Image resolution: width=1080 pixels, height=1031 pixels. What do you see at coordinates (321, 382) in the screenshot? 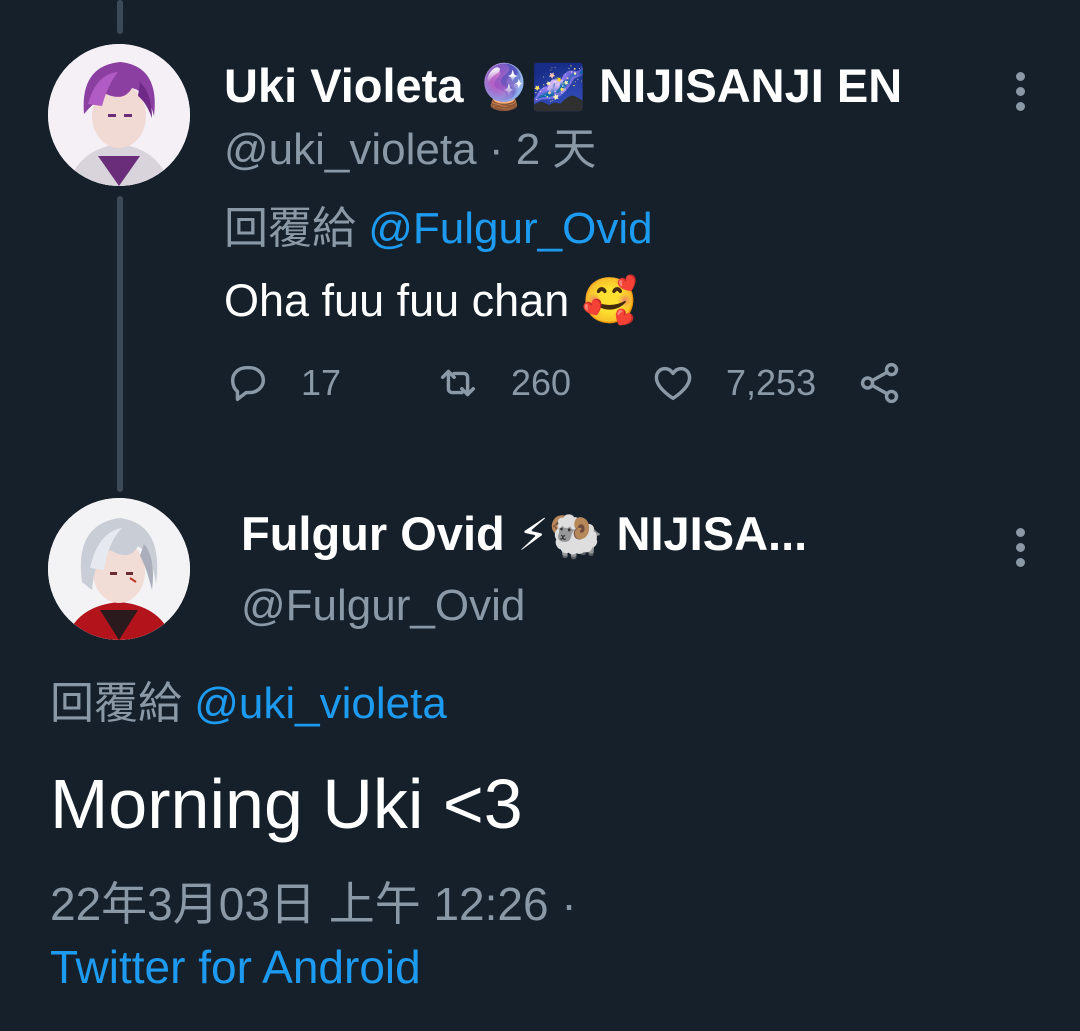
I see `reply-count: 17` at bounding box center [321, 382].